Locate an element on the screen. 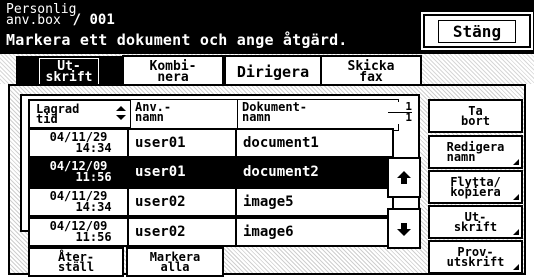 This screenshot has width=534, height=279. arrow-down-icon is located at coordinates (404, 229).